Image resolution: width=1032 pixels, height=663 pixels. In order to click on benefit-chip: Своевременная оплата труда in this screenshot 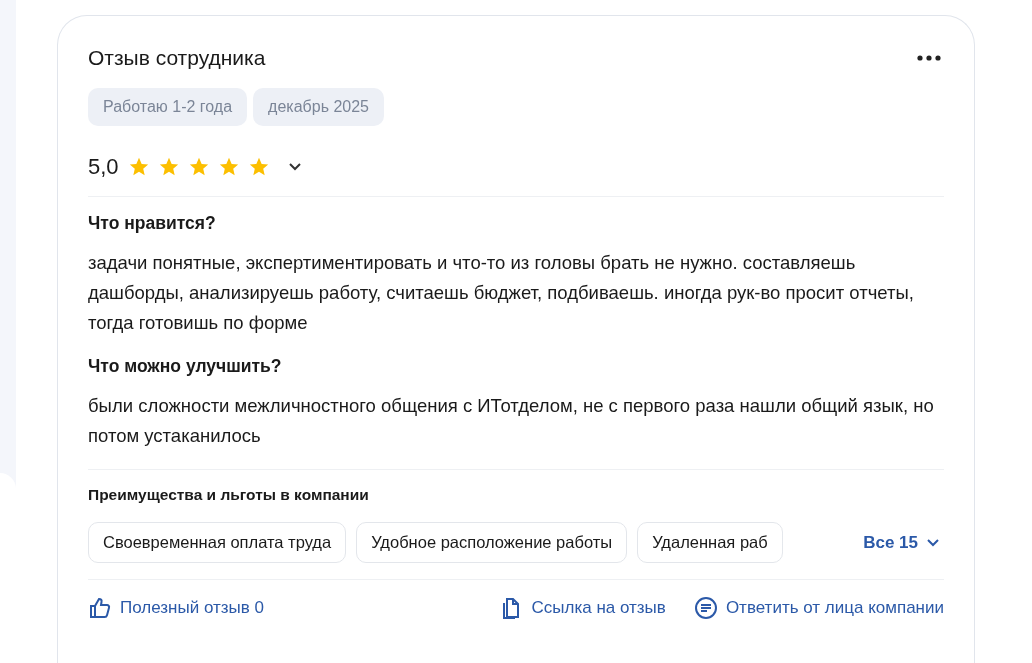, I will do `click(217, 542)`.